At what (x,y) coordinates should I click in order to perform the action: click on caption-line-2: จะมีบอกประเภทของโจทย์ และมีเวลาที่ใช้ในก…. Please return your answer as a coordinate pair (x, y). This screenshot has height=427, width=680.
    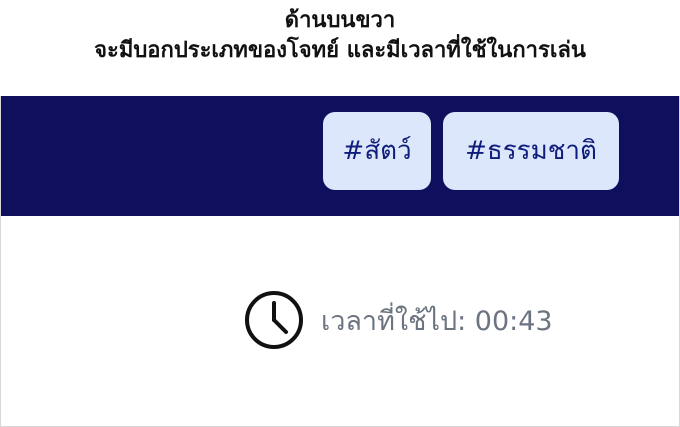
    Looking at the image, I should click on (340, 50).